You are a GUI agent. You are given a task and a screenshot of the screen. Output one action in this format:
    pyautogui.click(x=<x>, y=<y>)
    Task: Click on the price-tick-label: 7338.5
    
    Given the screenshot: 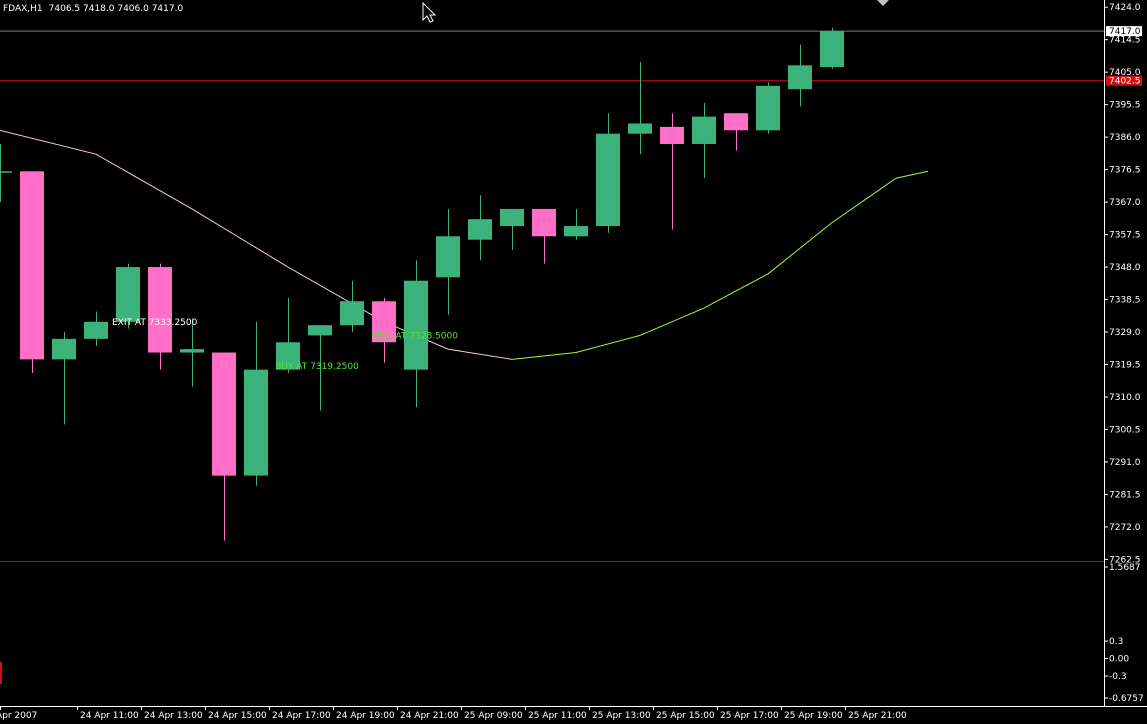 What is the action you would take?
    pyautogui.click(x=1125, y=301)
    